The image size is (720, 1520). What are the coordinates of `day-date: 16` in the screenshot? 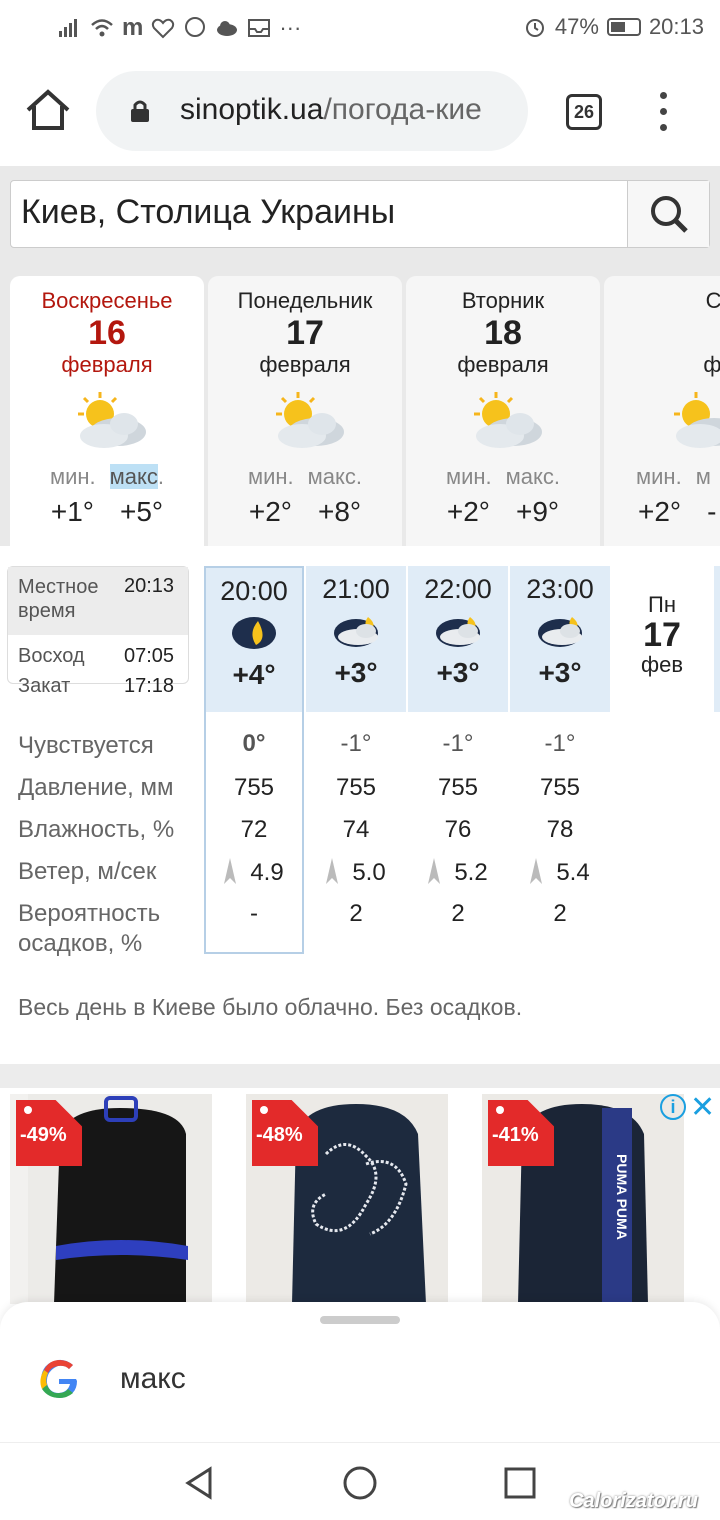 It's located at (107, 333).